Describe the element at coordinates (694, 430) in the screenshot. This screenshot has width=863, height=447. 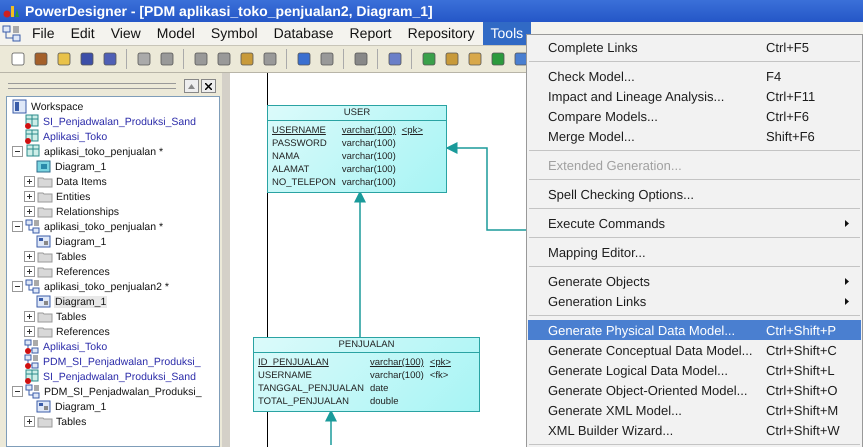
I see `menu-option: XML Builder Wizard... Ctrl+Shift+W` at that location.